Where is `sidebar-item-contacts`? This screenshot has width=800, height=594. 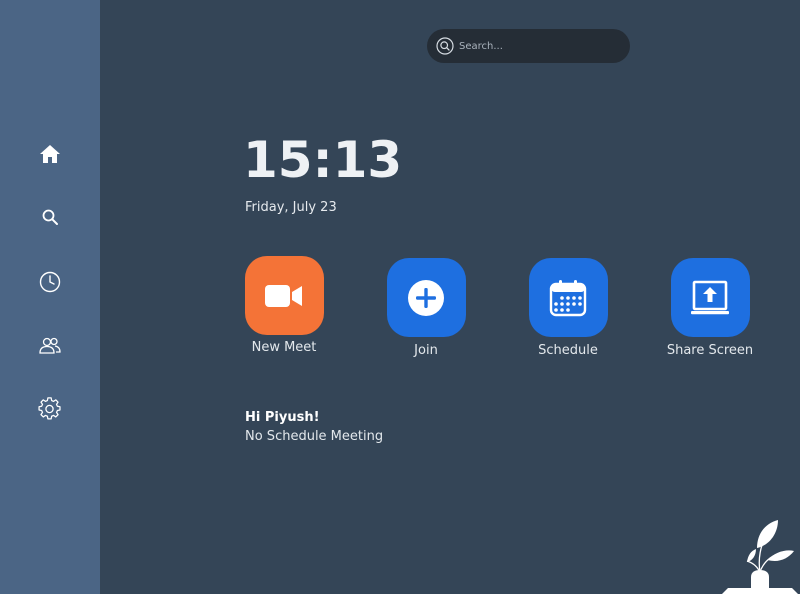 sidebar-item-contacts is located at coordinates (50, 346).